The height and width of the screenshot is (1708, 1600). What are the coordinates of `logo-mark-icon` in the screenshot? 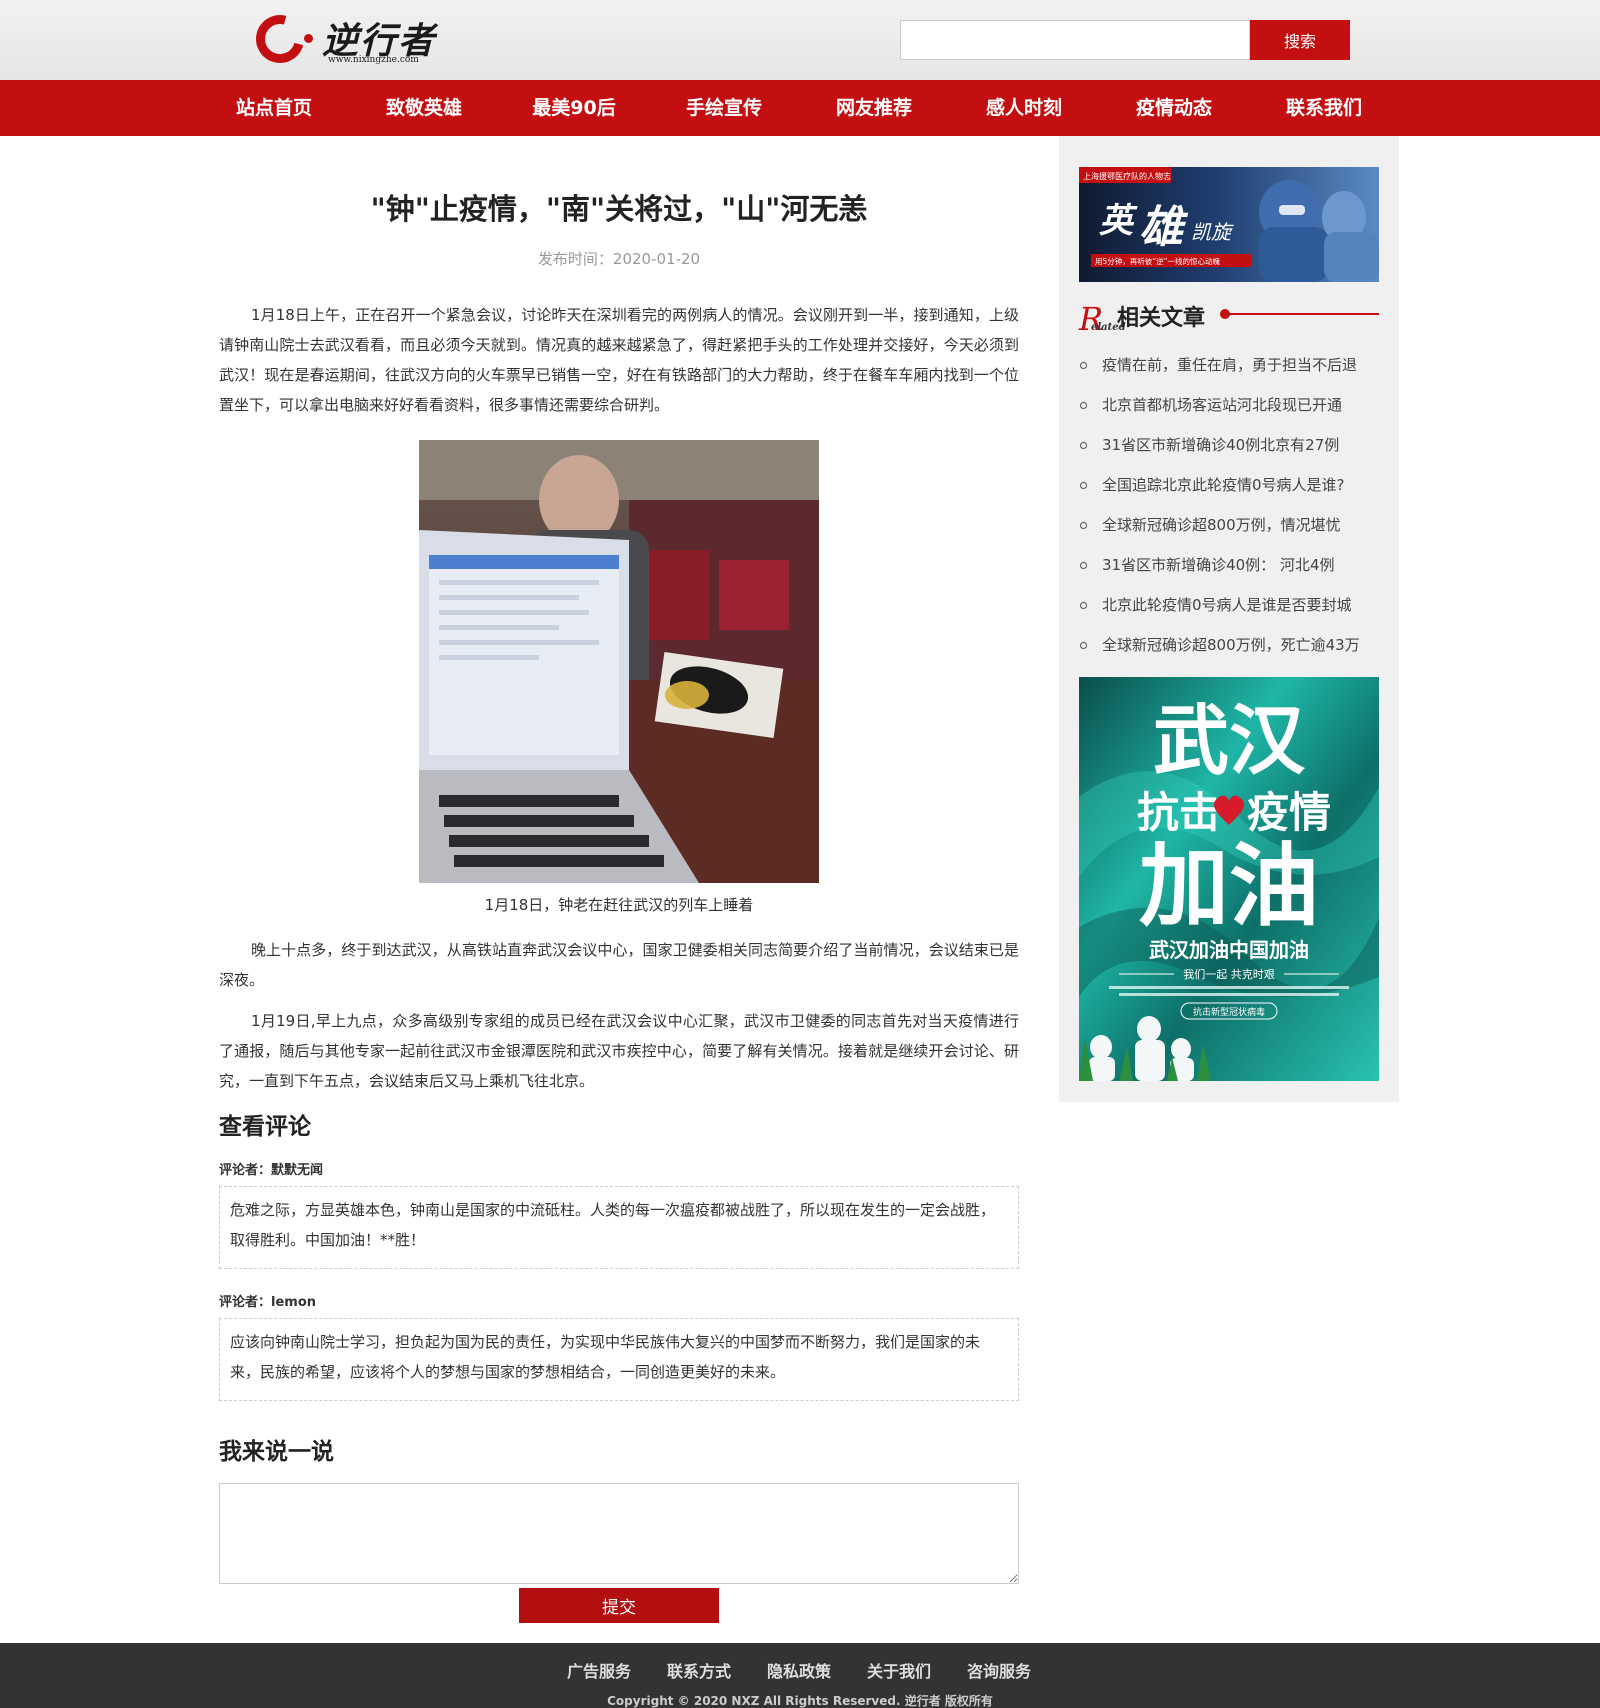 It's located at (280, 39).